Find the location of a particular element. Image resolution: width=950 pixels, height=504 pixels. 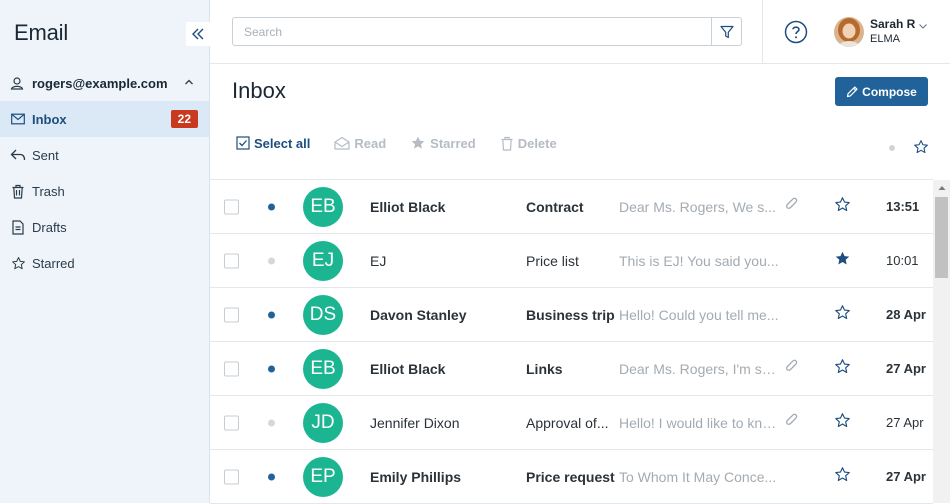

mark-starred-button: Starred is located at coordinates (443, 143).